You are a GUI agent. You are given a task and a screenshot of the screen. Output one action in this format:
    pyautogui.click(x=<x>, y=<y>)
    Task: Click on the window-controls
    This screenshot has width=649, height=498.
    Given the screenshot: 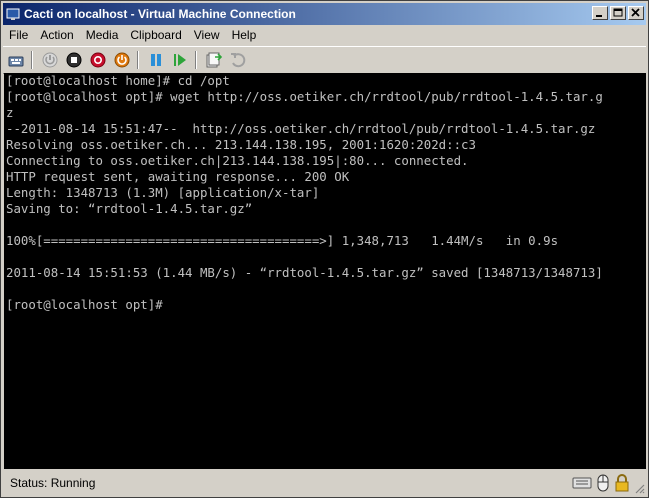 What is the action you would take?
    pyautogui.click(x=617, y=13)
    